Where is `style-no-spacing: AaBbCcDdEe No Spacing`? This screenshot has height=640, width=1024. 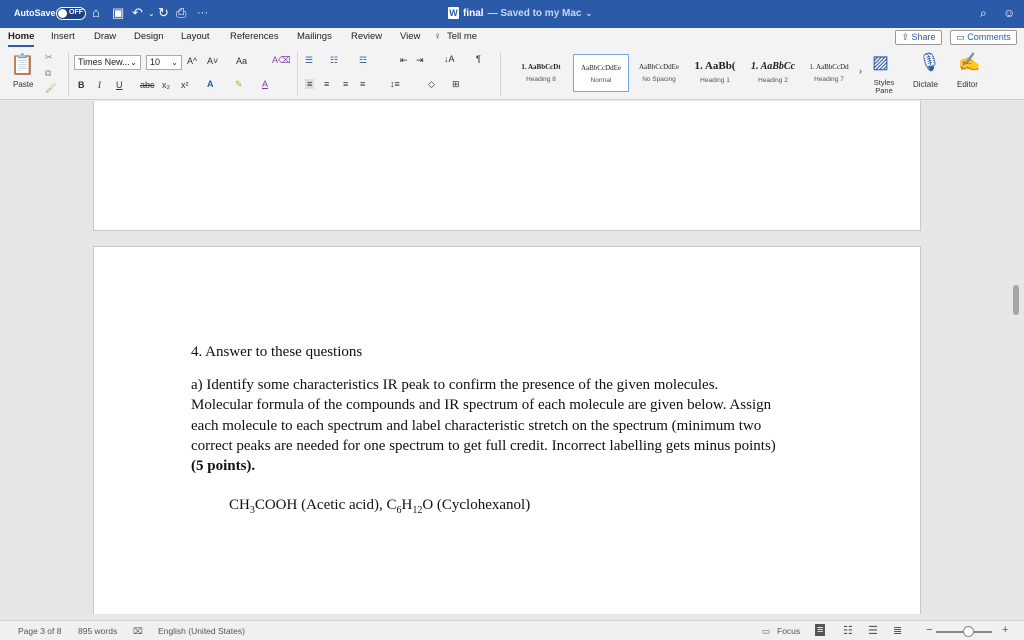 style-no-spacing: AaBbCcDdEe No Spacing is located at coordinates (659, 73).